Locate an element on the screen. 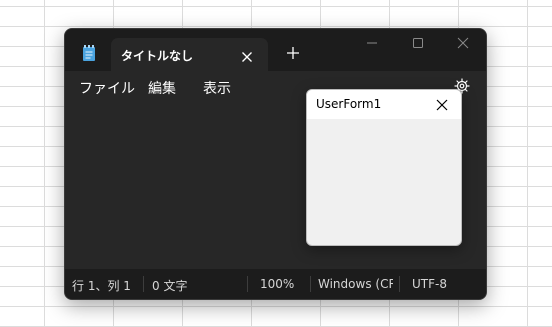  minimize-icon is located at coordinates (372, 43).